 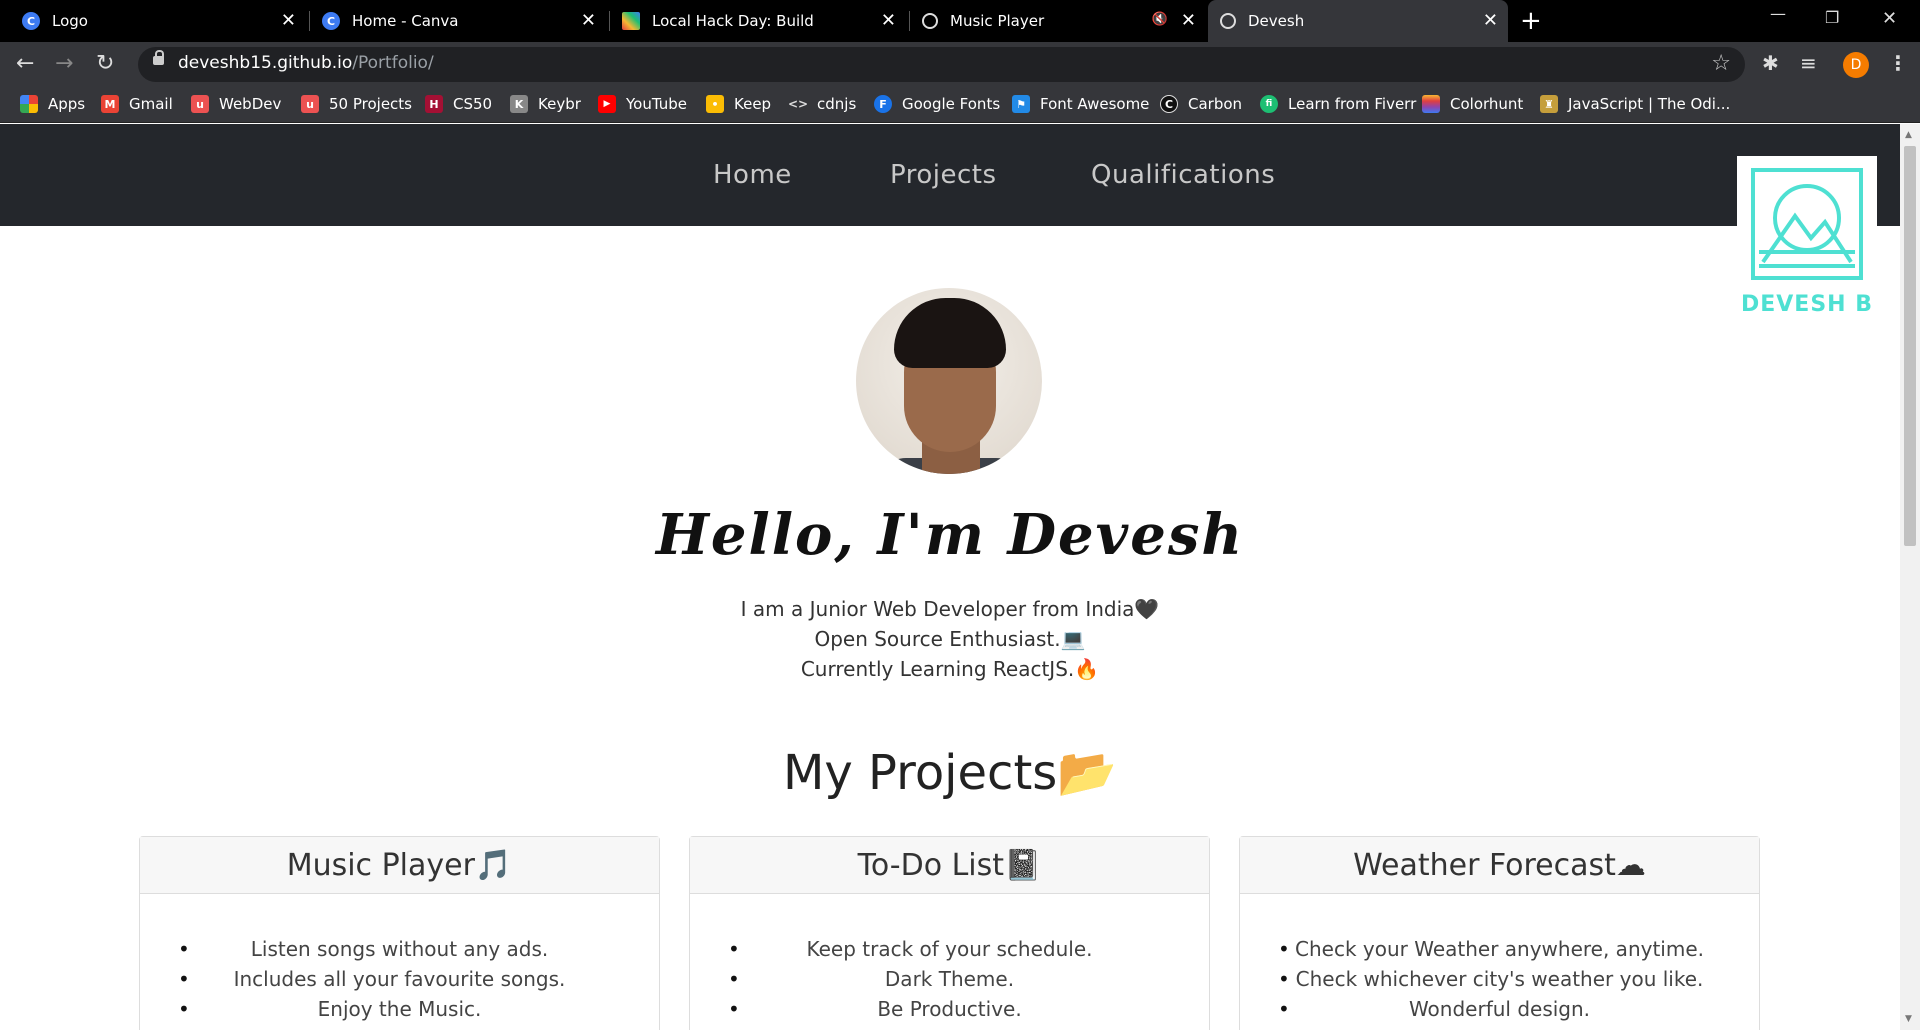 What do you see at coordinates (1808, 63) in the screenshot?
I see `media-control-icon: ≡` at bounding box center [1808, 63].